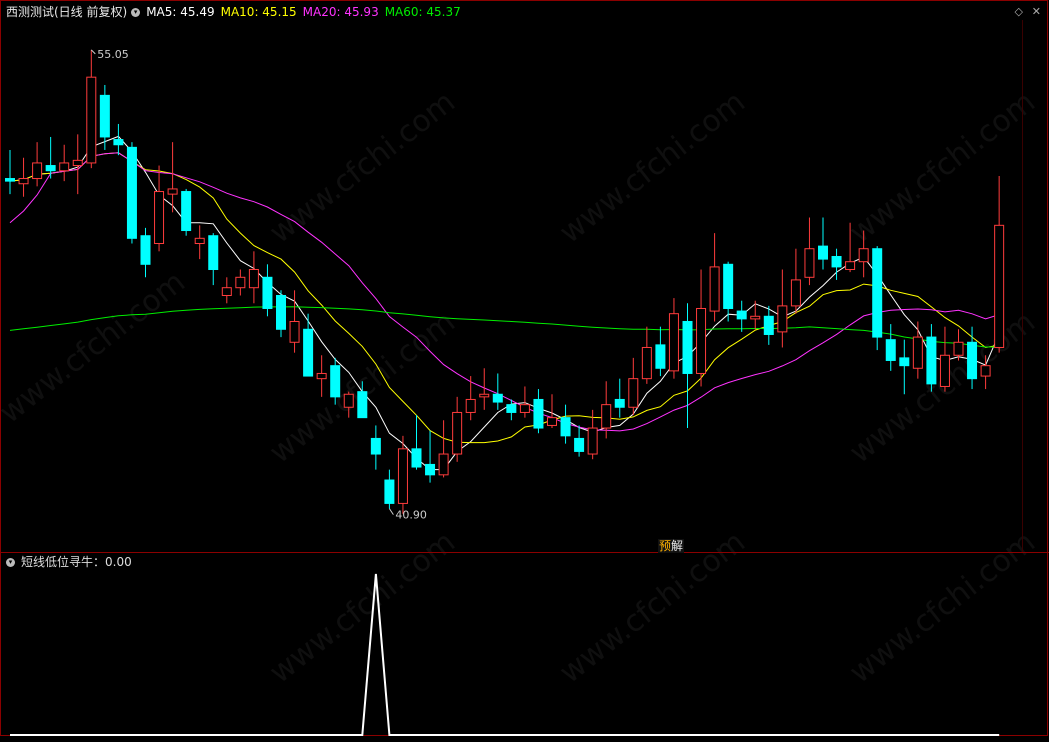  I want to click on indicator-title: 短线低位寻牛：0.00, so click(76, 562).